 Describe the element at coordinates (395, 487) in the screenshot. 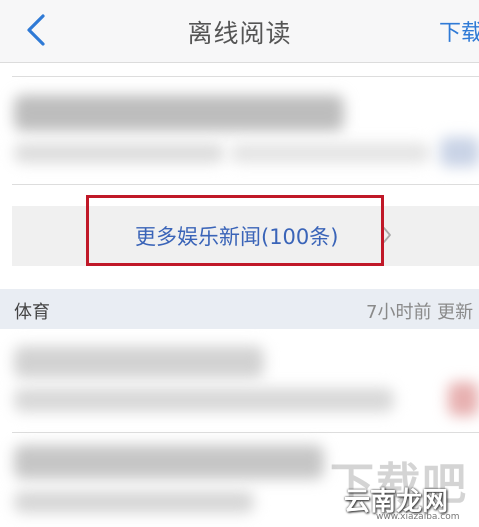

I see `site-watermark: 下载吧 云南龙网 www.xiazaiba.com` at that location.